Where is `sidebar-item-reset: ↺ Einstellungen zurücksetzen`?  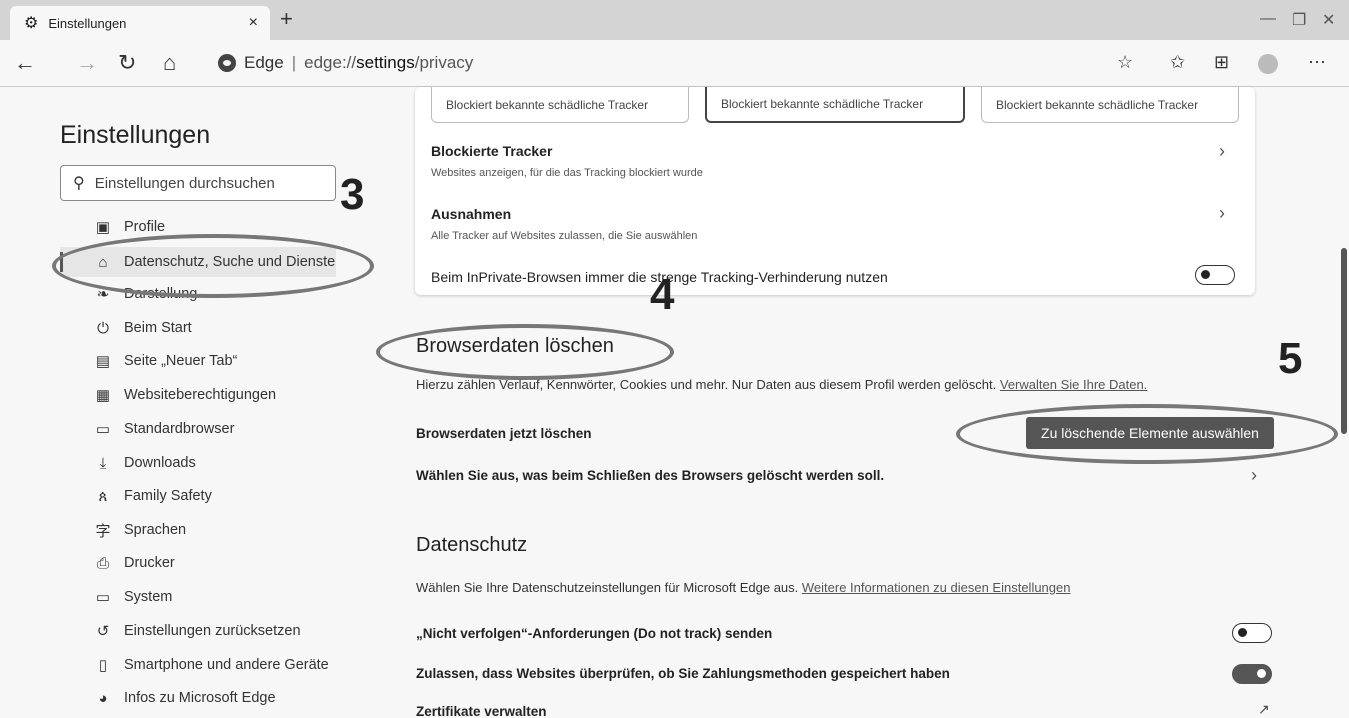 sidebar-item-reset: ↺ Einstellungen zurücksetzen is located at coordinates (196, 631).